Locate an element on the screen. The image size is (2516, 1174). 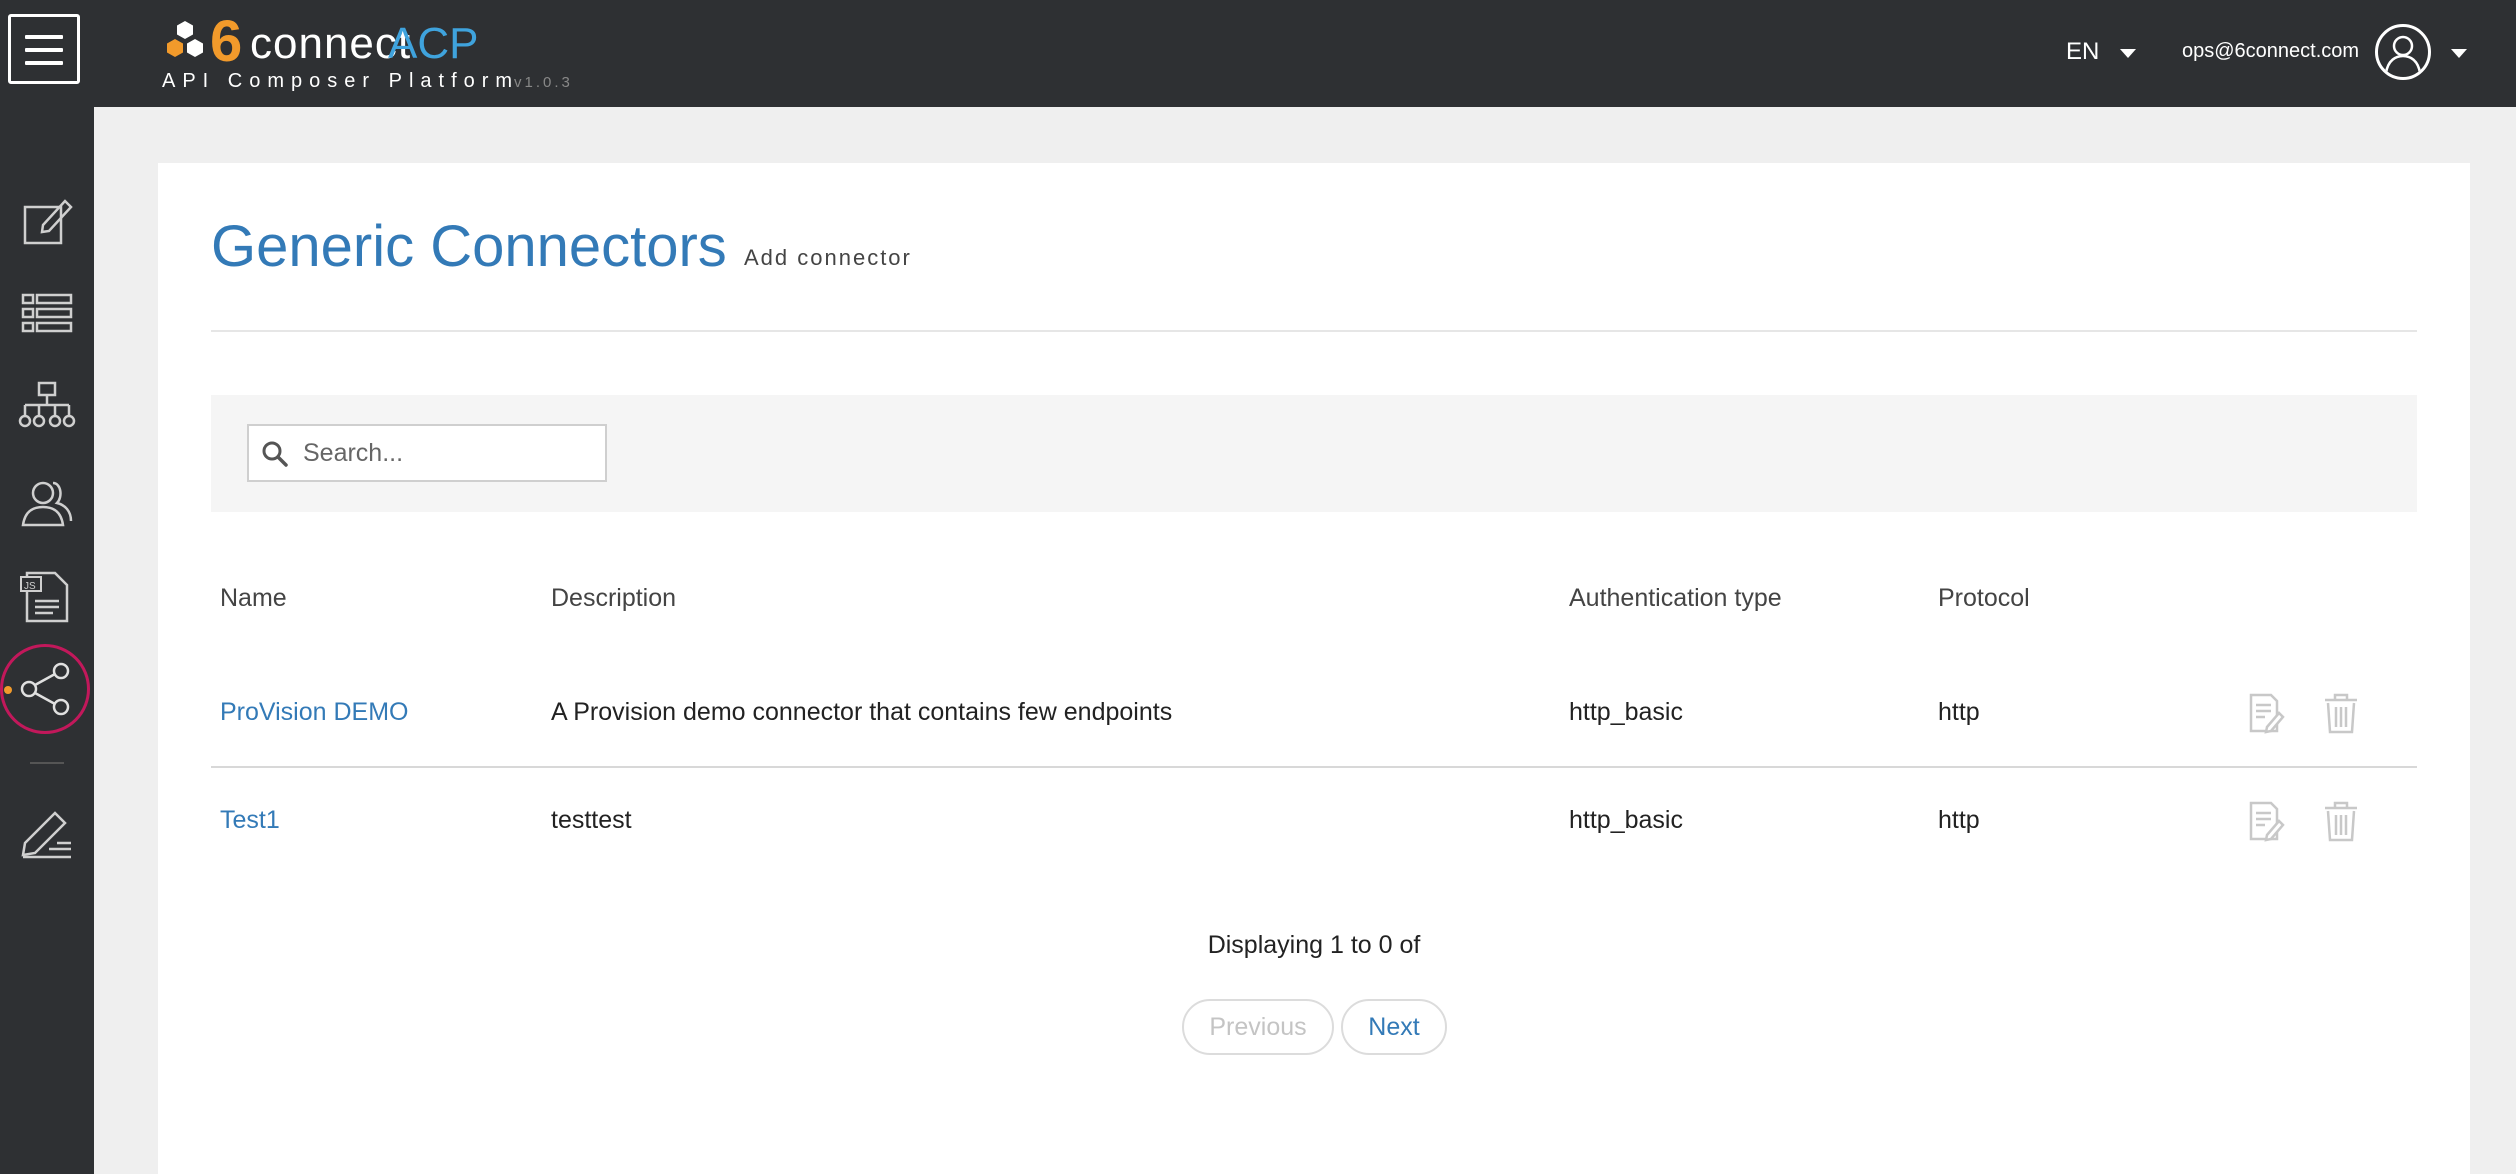
hierarchy-icon is located at coordinates (47, 404).